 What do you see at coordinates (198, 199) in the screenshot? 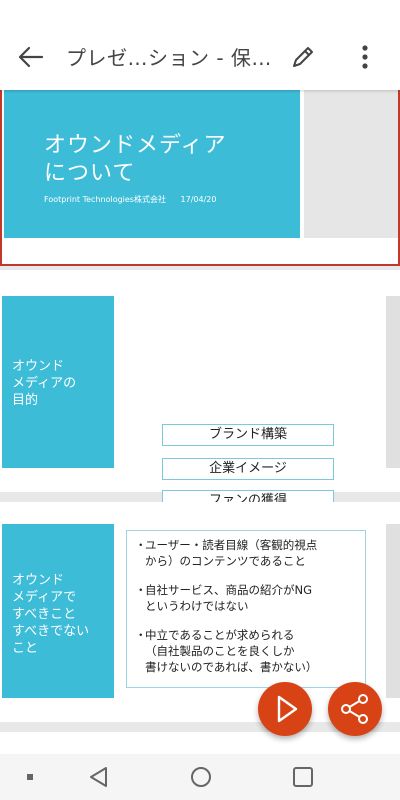
I see `slide-date: 17/04/20` at bounding box center [198, 199].